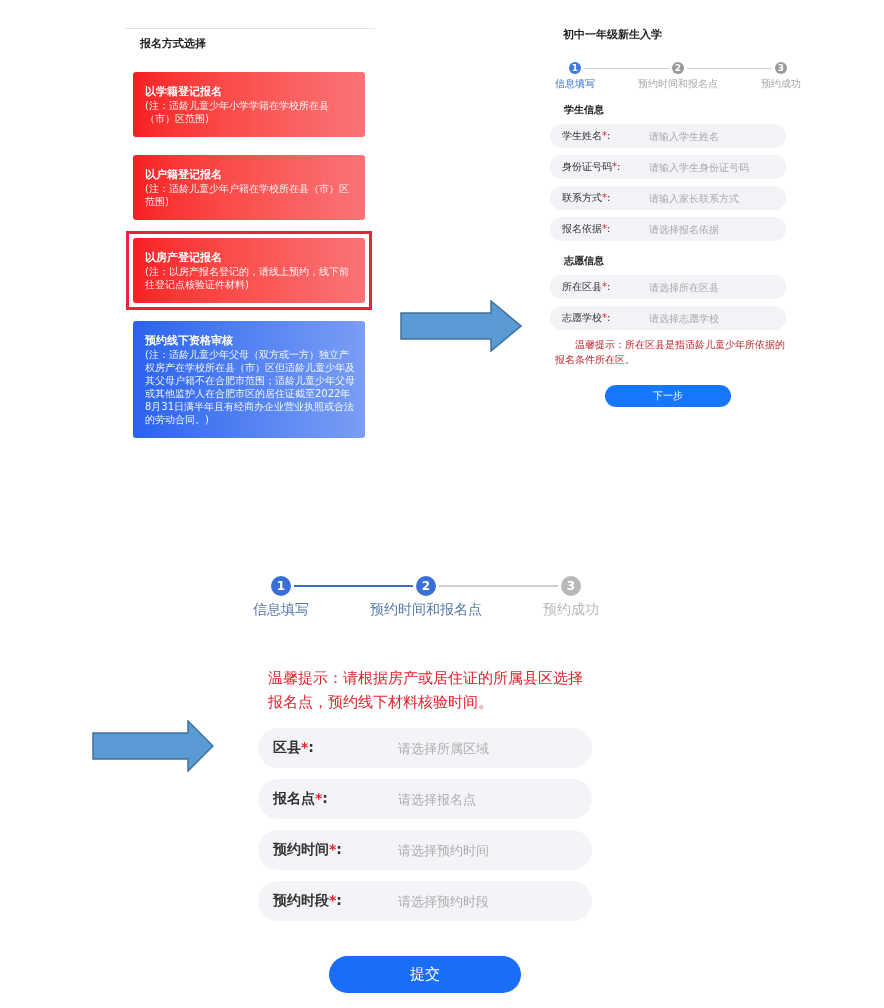  Describe the element at coordinates (710, 318) in the screenshot. I see `text-input: 请选择志愿学校` at that location.